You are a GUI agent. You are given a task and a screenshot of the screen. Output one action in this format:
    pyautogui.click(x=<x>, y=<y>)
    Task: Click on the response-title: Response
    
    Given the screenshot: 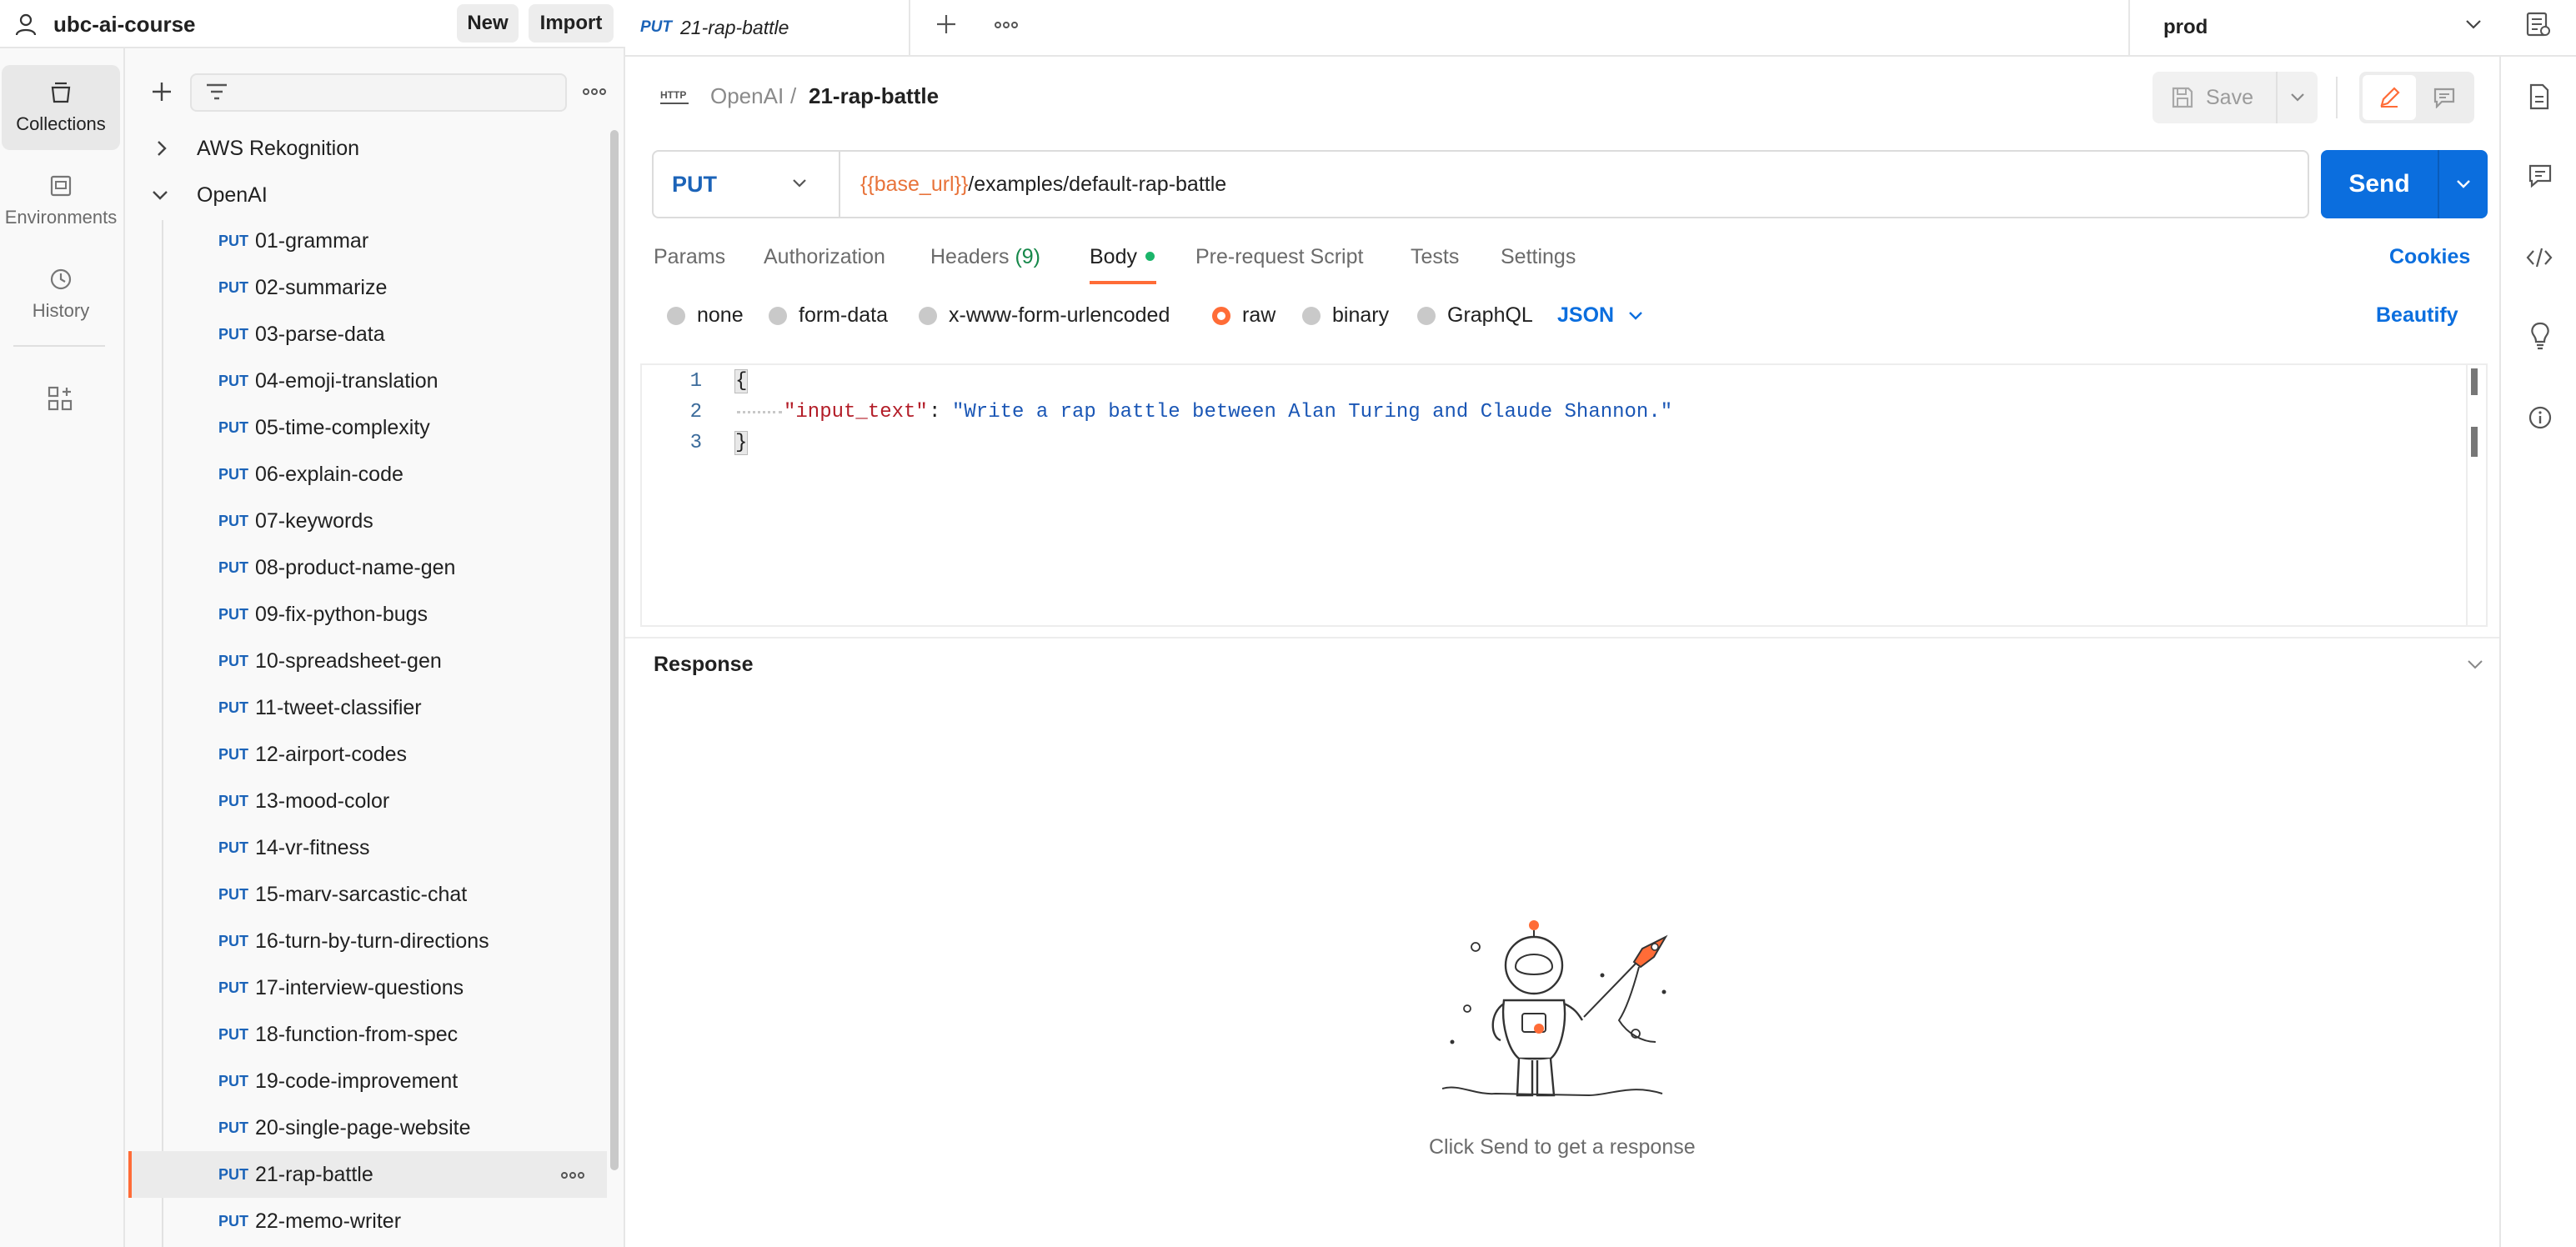 What is the action you would take?
    pyautogui.click(x=704, y=664)
    